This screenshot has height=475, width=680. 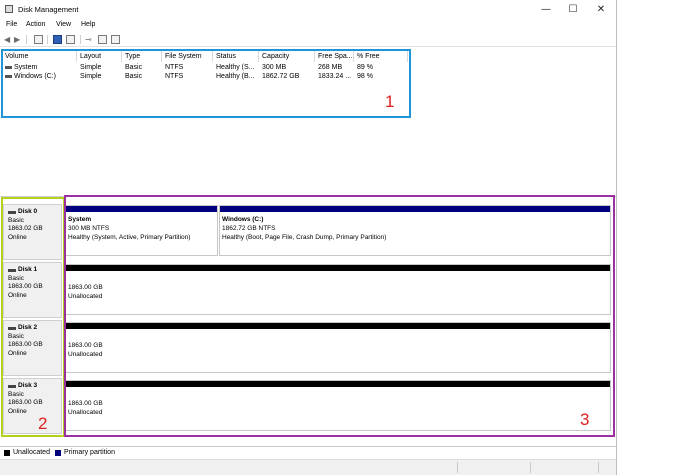 I want to click on view-icon, so click(x=115, y=39).